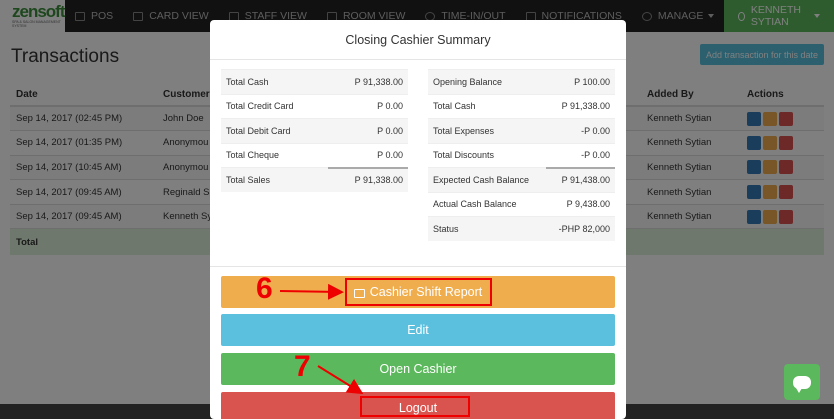 The width and height of the screenshot is (834, 419). Describe the element at coordinates (340, 380) in the screenshot. I see `arrow-to-logout` at that location.